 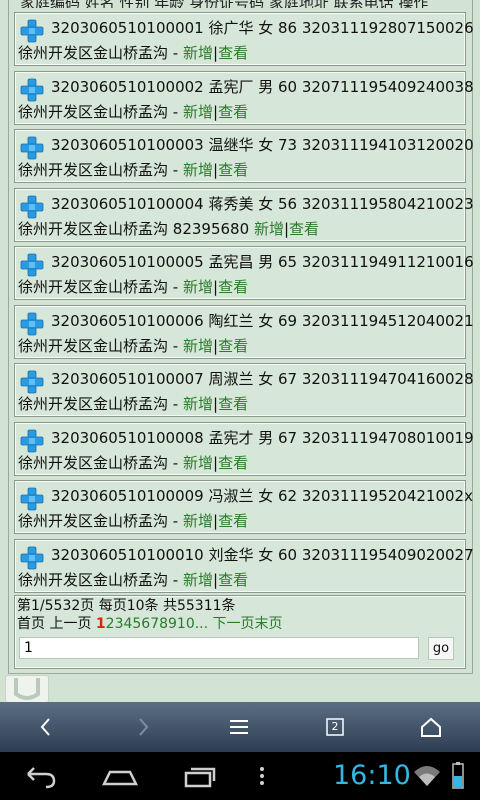 What do you see at coordinates (200, 776) in the screenshot?
I see `system-recents-button` at bounding box center [200, 776].